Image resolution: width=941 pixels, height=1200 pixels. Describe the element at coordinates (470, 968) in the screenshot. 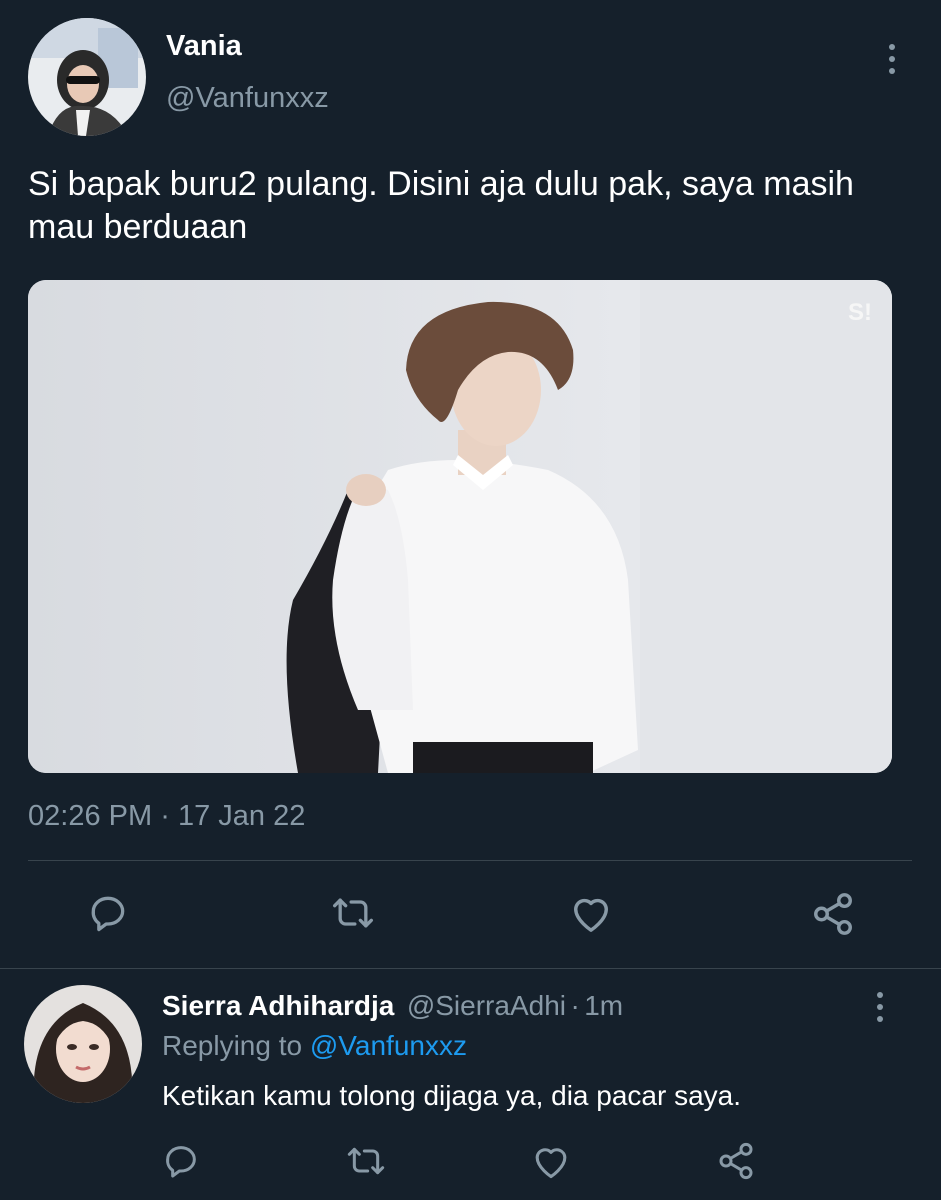

I see `section-divider` at that location.